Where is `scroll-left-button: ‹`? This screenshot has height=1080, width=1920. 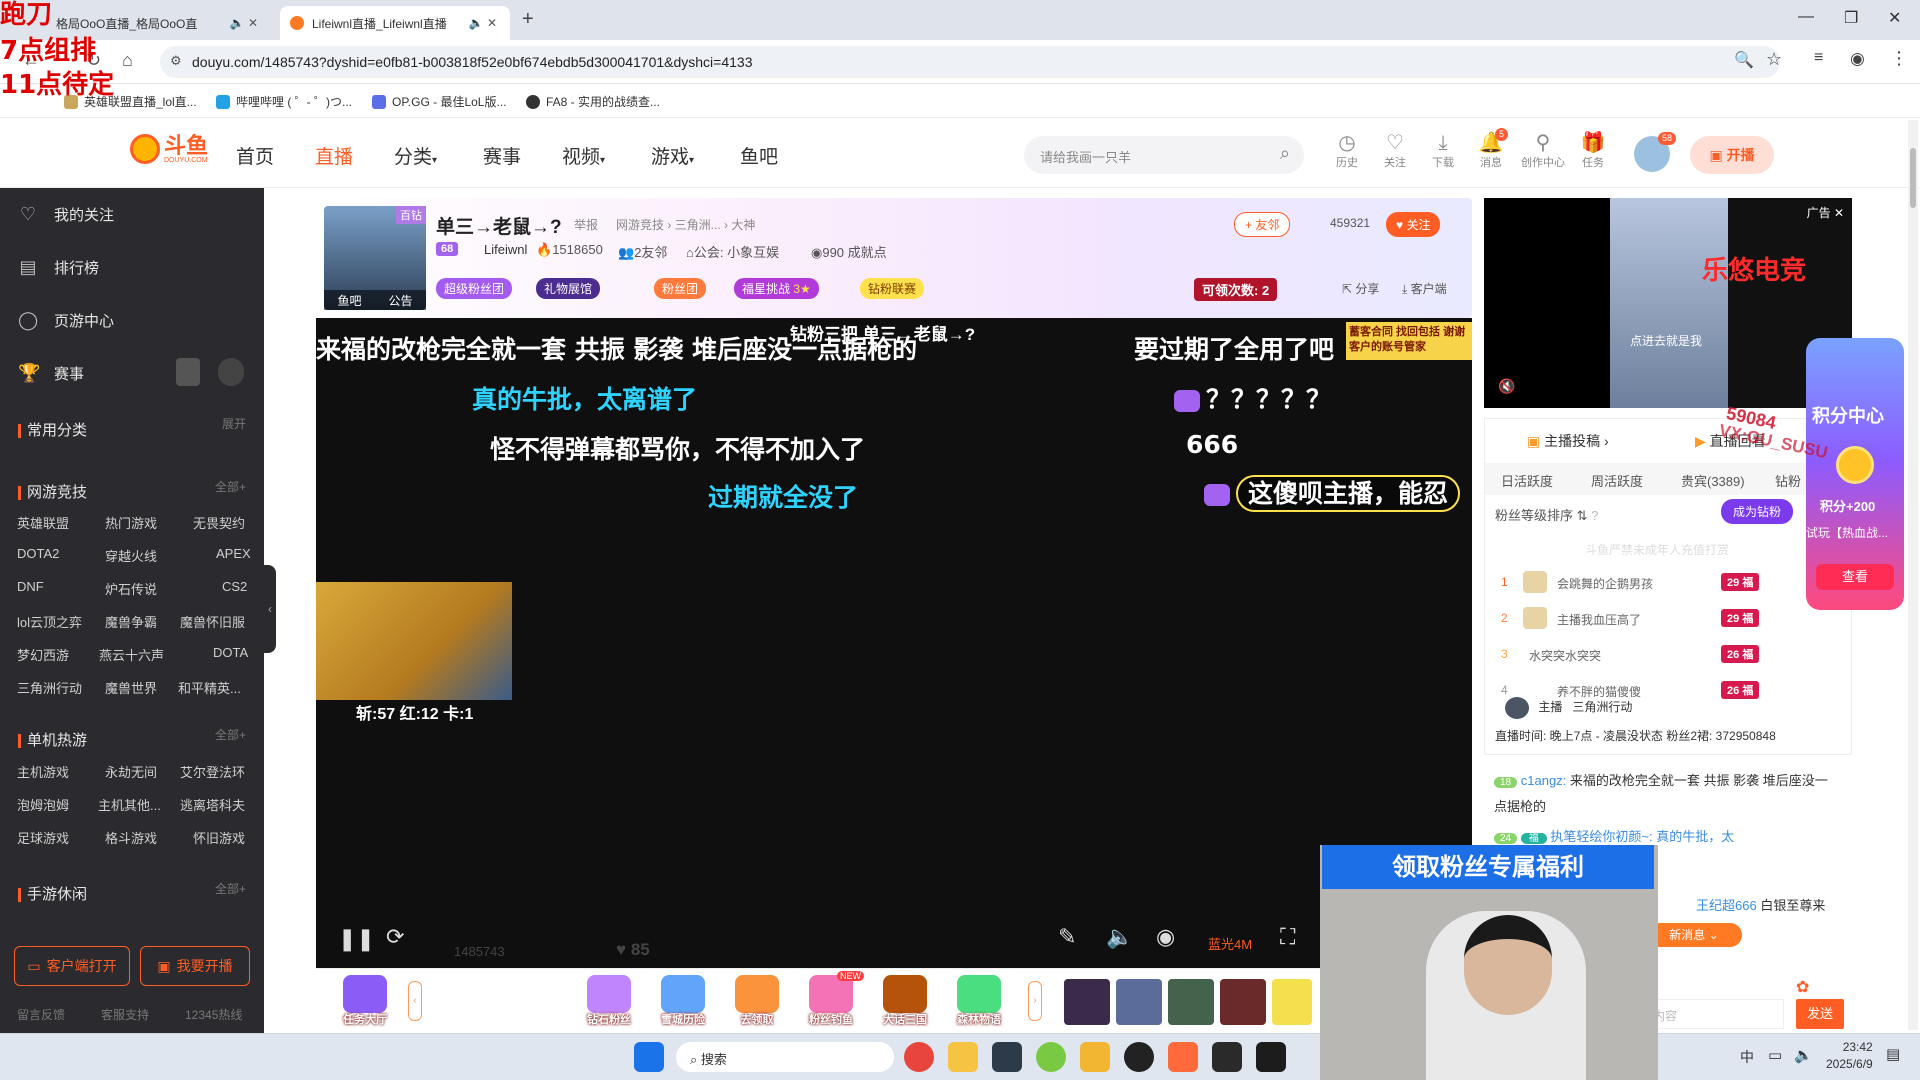 scroll-left-button: ‹ is located at coordinates (415, 1001).